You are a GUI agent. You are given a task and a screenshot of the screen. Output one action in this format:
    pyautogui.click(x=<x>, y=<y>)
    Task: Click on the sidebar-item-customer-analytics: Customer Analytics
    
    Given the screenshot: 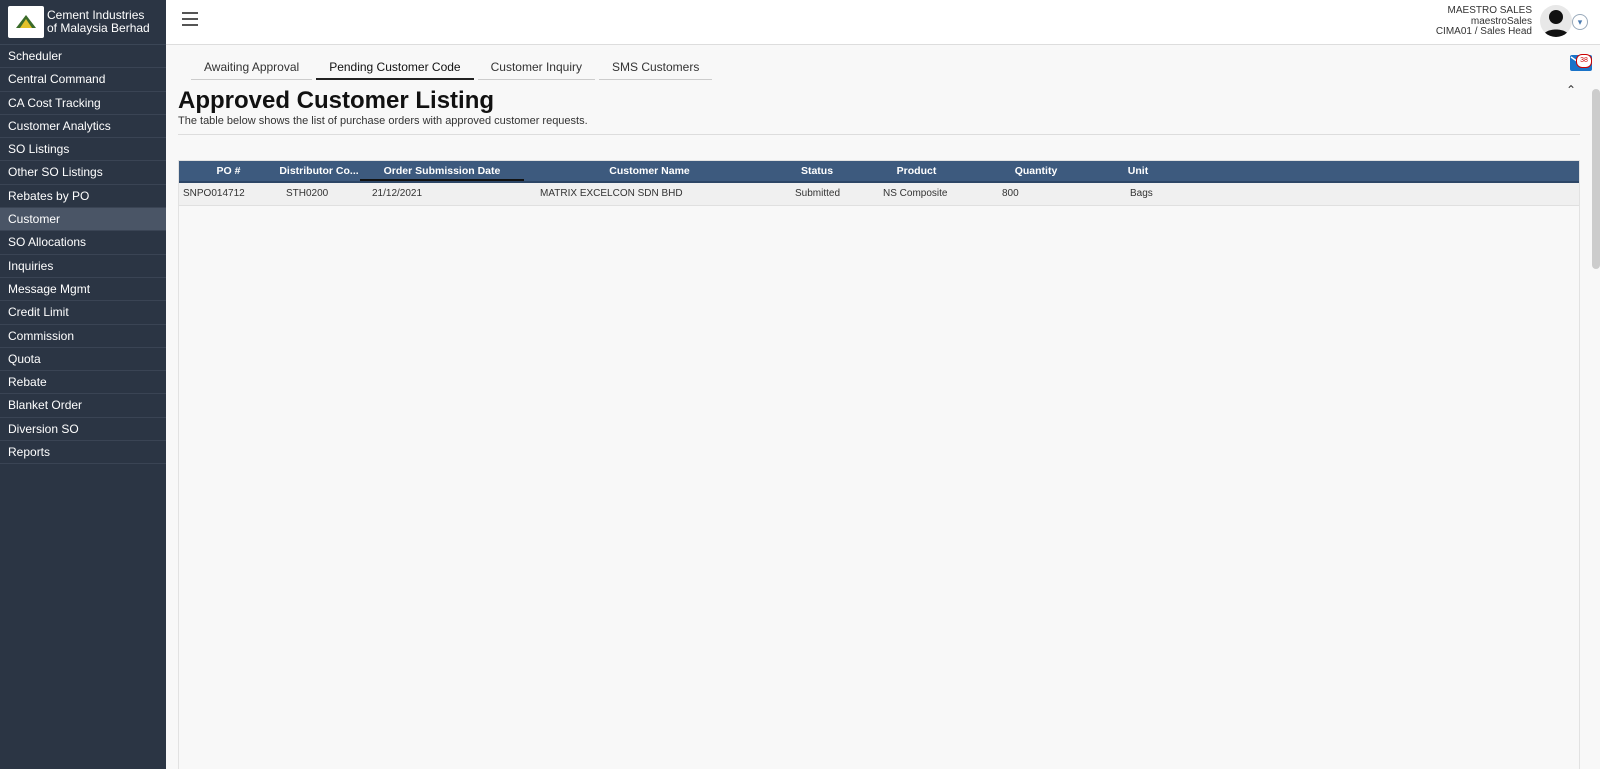 What is the action you would take?
    pyautogui.click(x=83, y=127)
    